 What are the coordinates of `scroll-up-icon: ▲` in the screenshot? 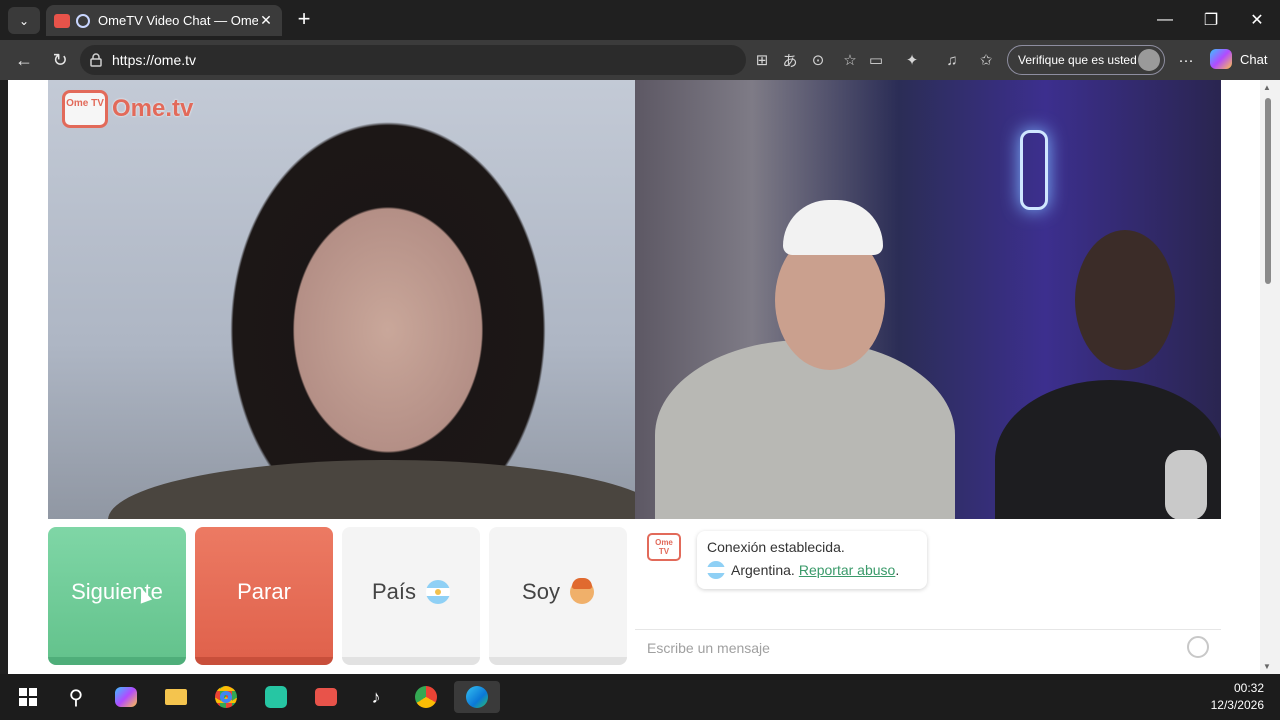 It's located at (1267, 87).